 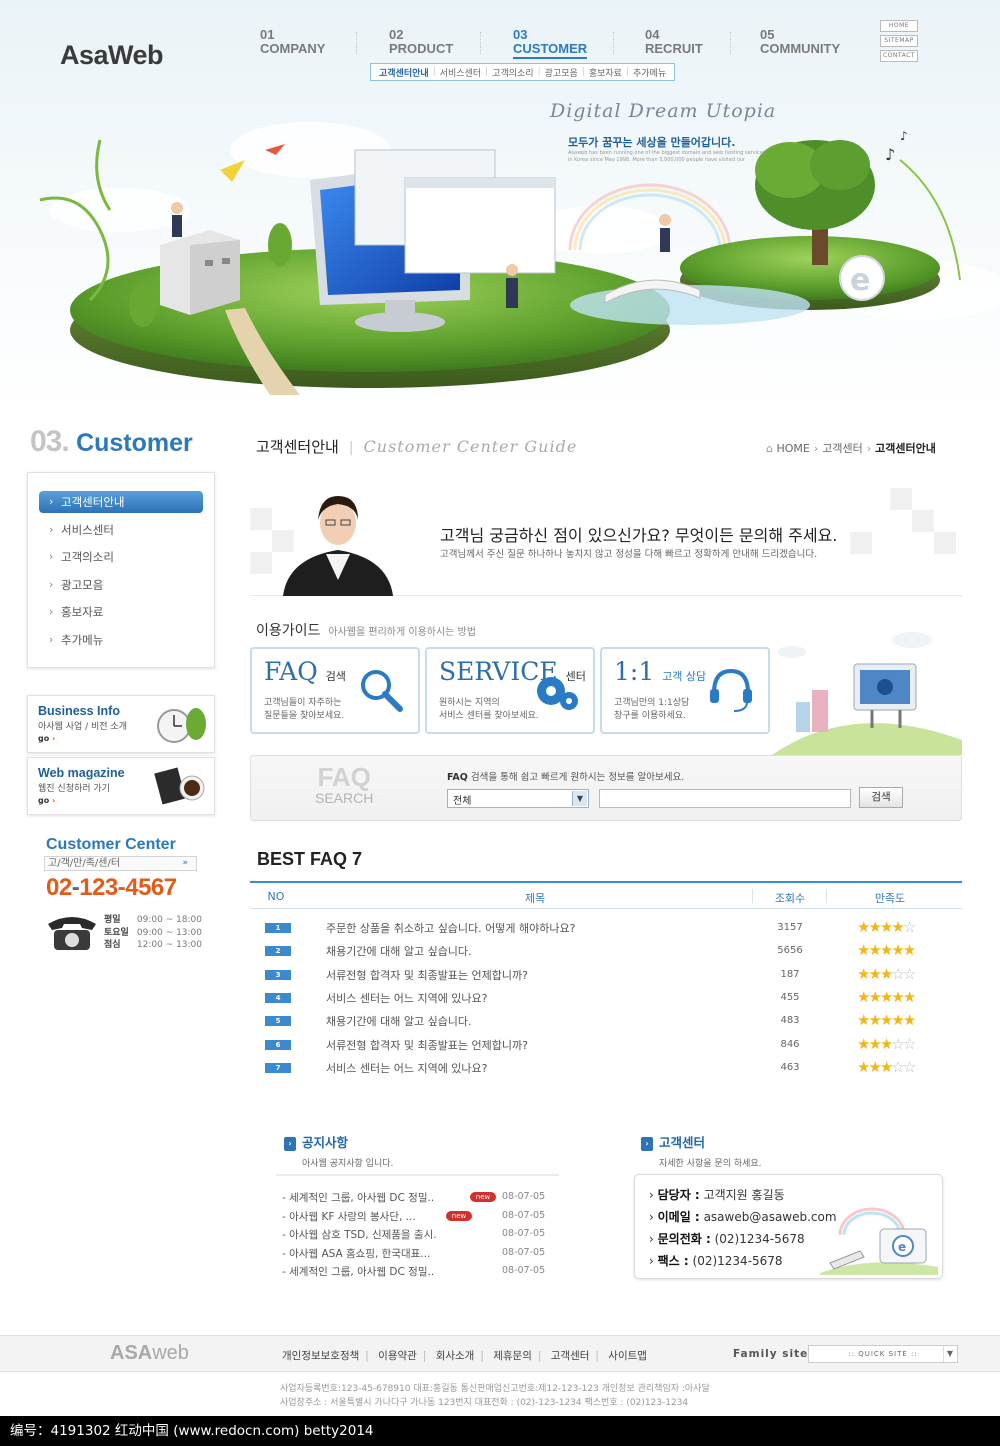 I want to click on search-button: 검색, so click(x=881, y=797).